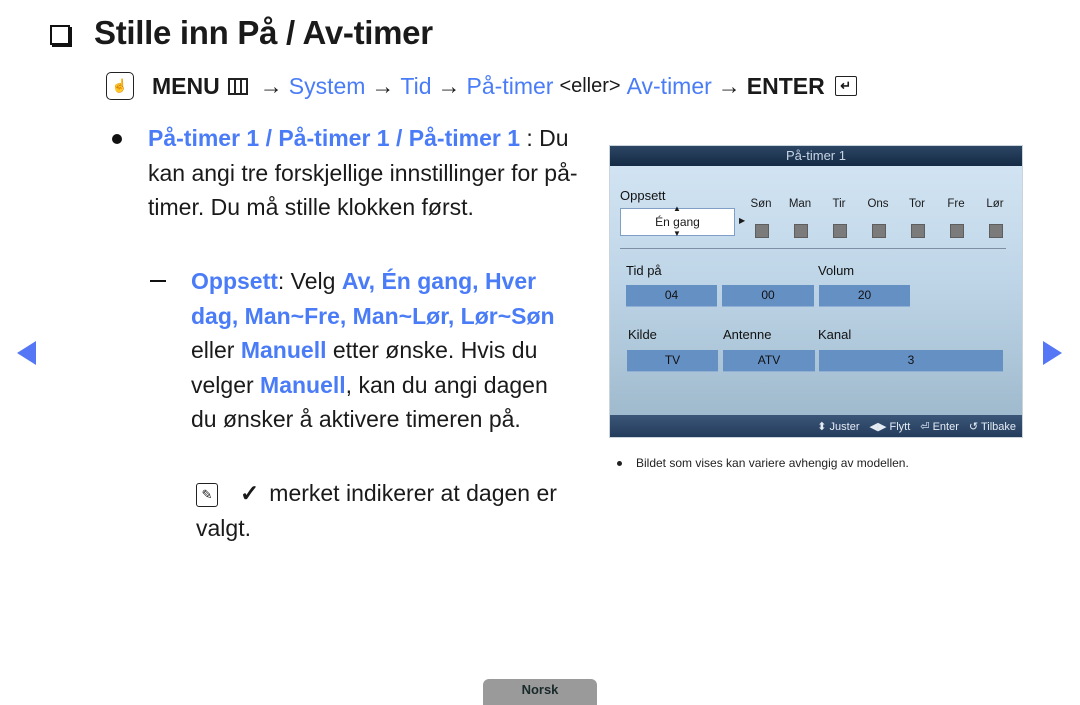 Image resolution: width=1080 pixels, height=705 pixels. What do you see at coordinates (540, 692) in the screenshot?
I see `language-tab: Norsk` at bounding box center [540, 692].